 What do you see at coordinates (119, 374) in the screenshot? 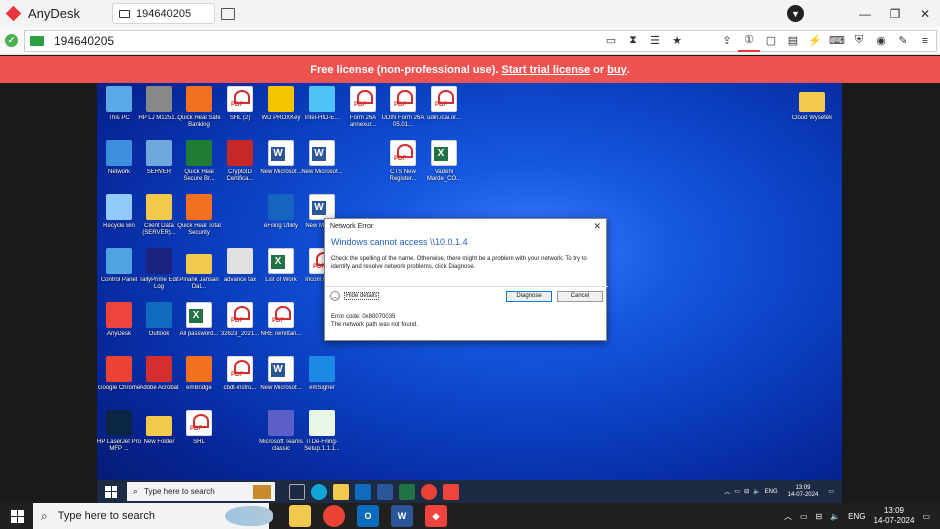
I see `desktop-icon: Google Chrome` at bounding box center [119, 374].